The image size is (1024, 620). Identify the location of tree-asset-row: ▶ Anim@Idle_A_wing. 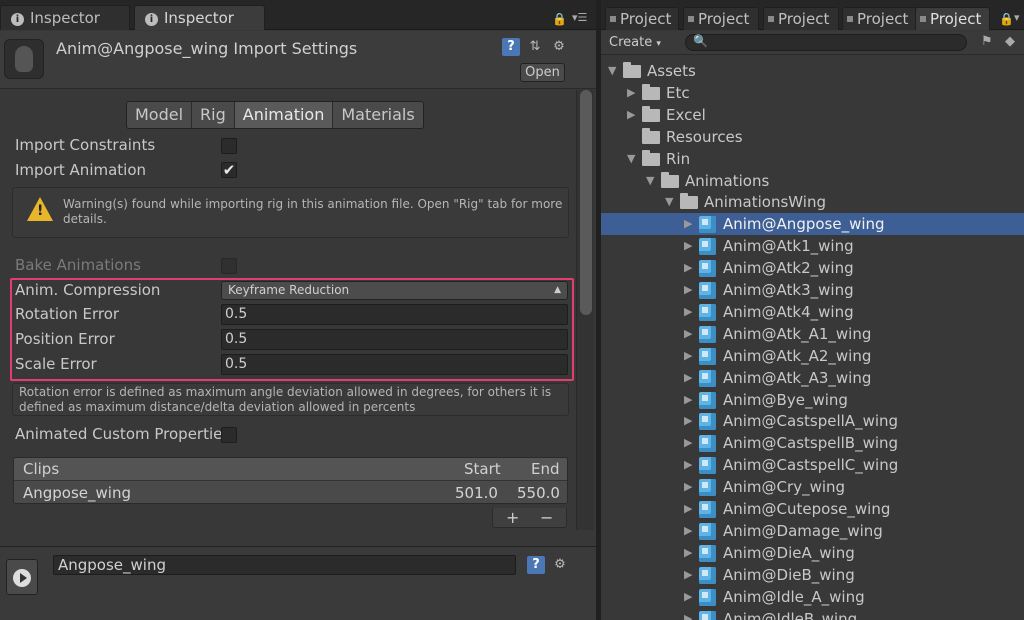
(812, 597).